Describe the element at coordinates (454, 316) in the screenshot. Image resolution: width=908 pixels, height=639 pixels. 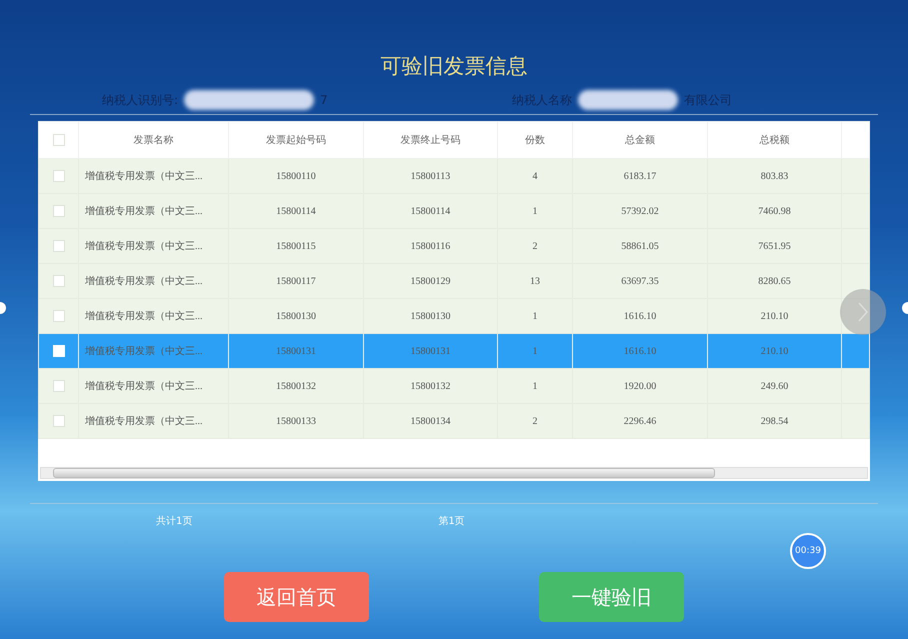
I see `table-row: 增值税专用发票（中文三... 15800130 15800130 1 1616.10 210.10` at that location.